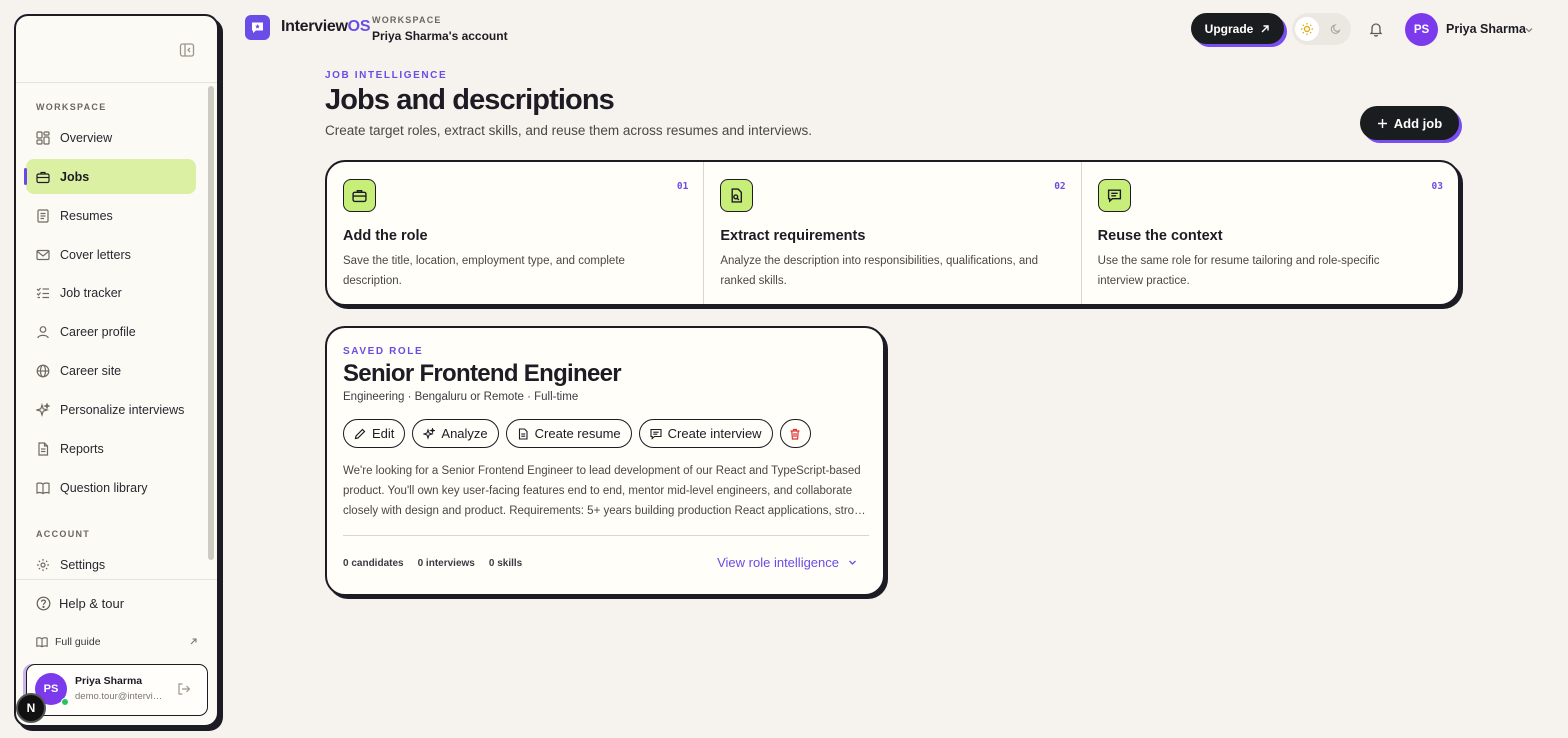 Image resolution: width=1568 pixels, height=738 pixels. What do you see at coordinates (92, 603) in the screenshot?
I see `help-tour-label: Help & tour` at bounding box center [92, 603].